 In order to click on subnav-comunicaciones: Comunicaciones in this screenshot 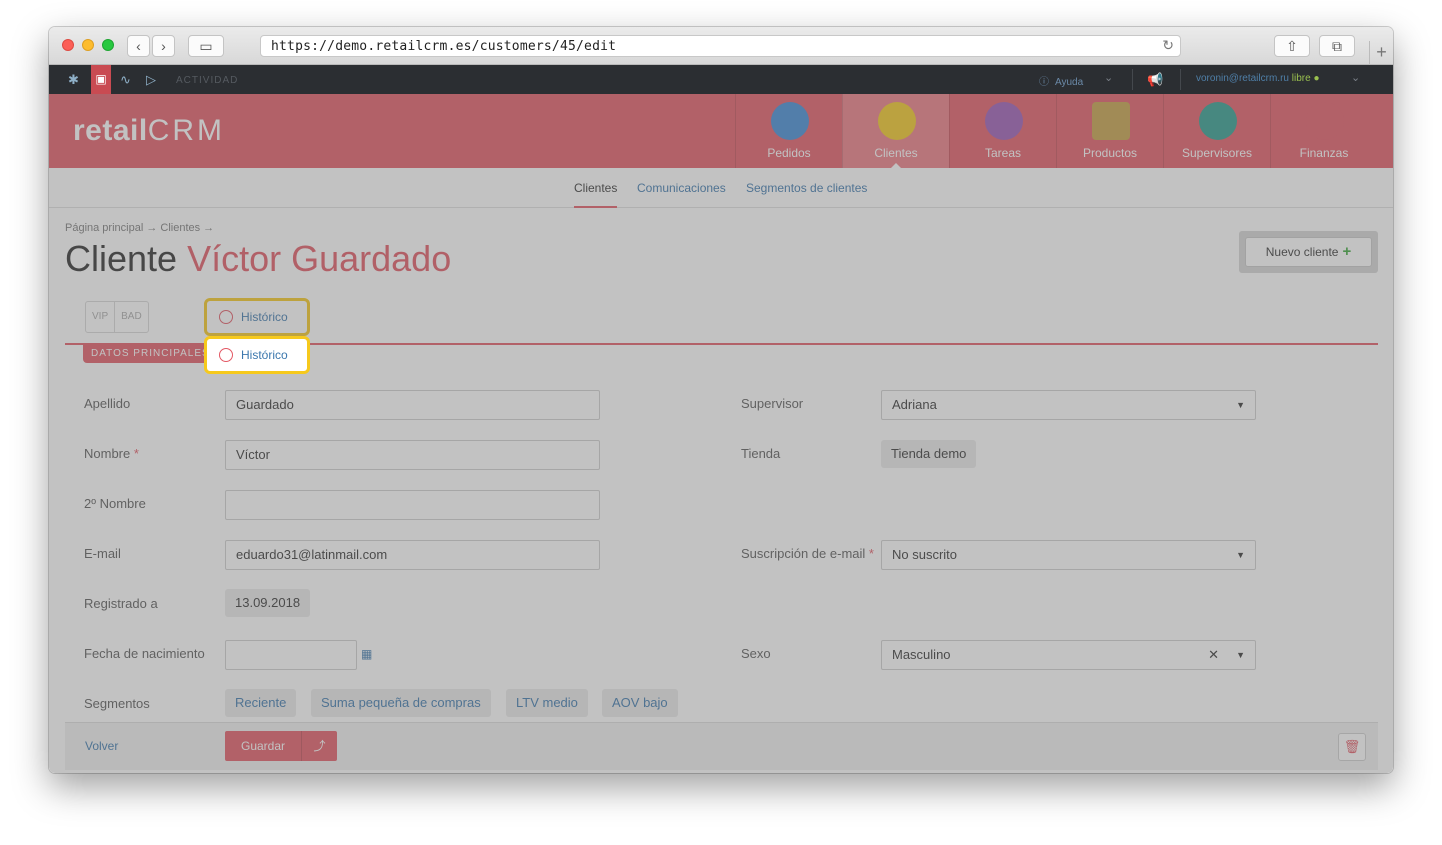, I will do `click(681, 188)`.